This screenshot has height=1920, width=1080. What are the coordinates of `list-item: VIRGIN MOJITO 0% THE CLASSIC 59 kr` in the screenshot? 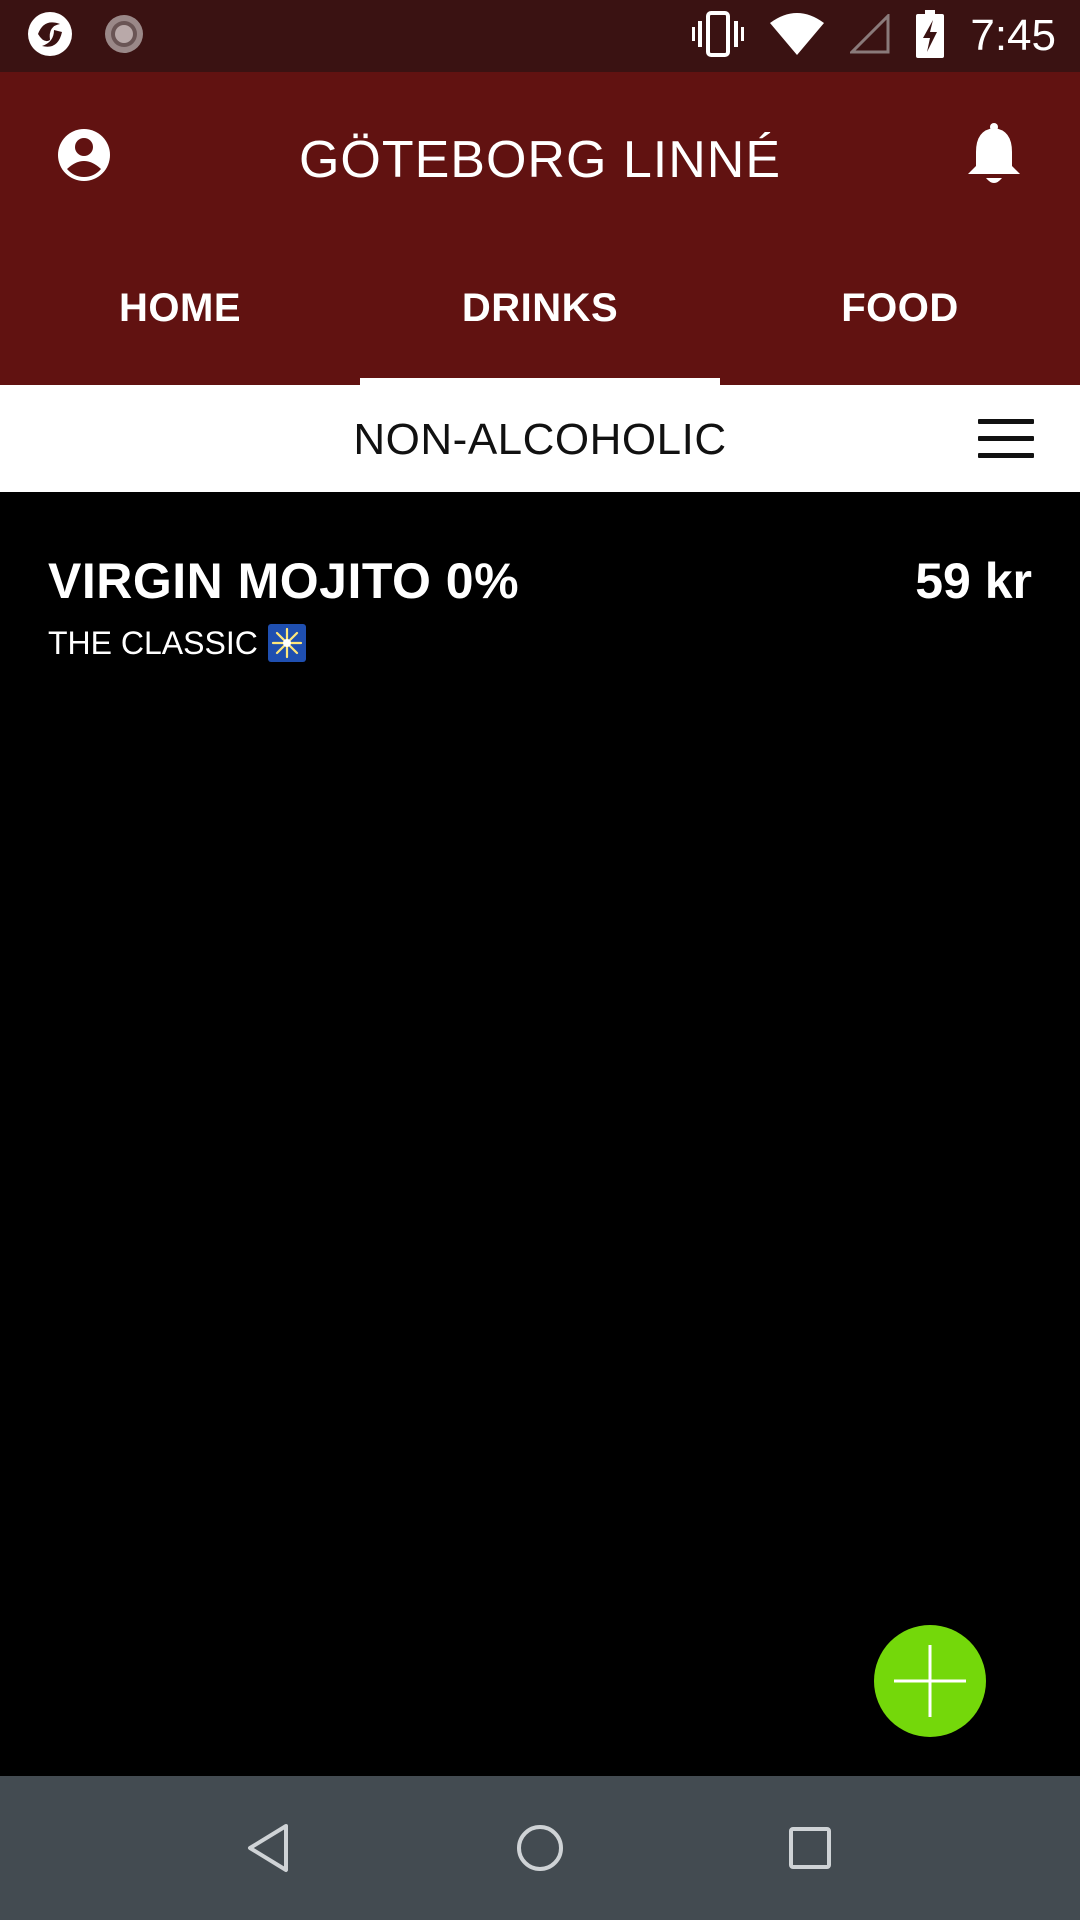 It's located at (540, 607).